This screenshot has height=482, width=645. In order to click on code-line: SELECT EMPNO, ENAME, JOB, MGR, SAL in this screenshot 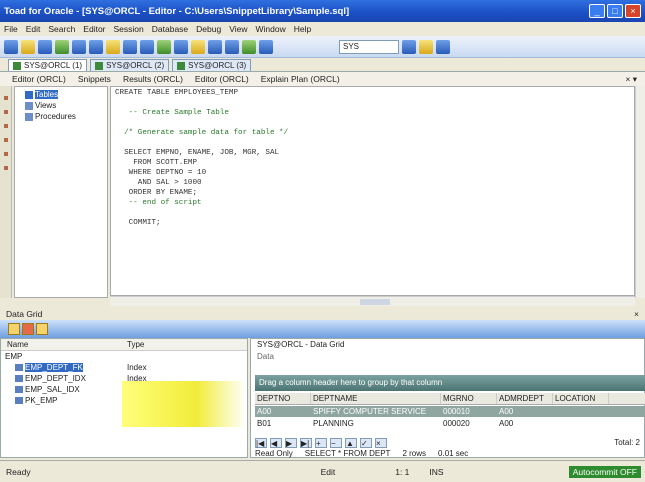, I will do `click(197, 153)`.